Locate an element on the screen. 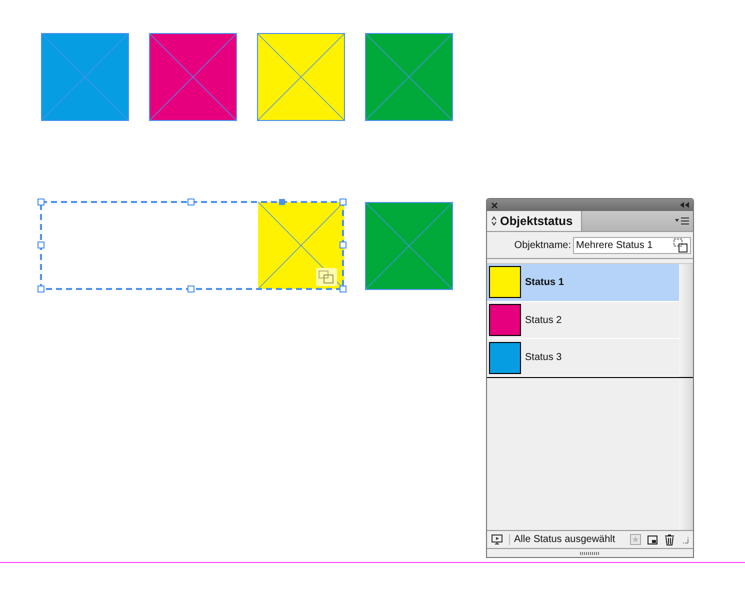 The image size is (745, 590). state-name: Status 3 is located at coordinates (543, 358).